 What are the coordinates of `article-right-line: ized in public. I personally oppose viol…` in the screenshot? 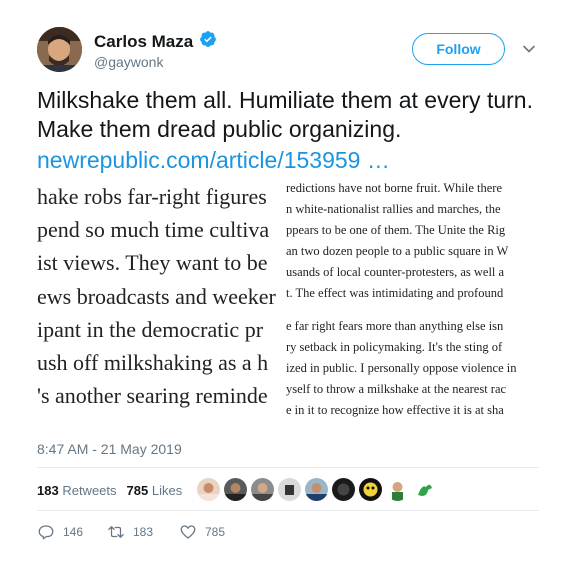 It's located at (401, 368).